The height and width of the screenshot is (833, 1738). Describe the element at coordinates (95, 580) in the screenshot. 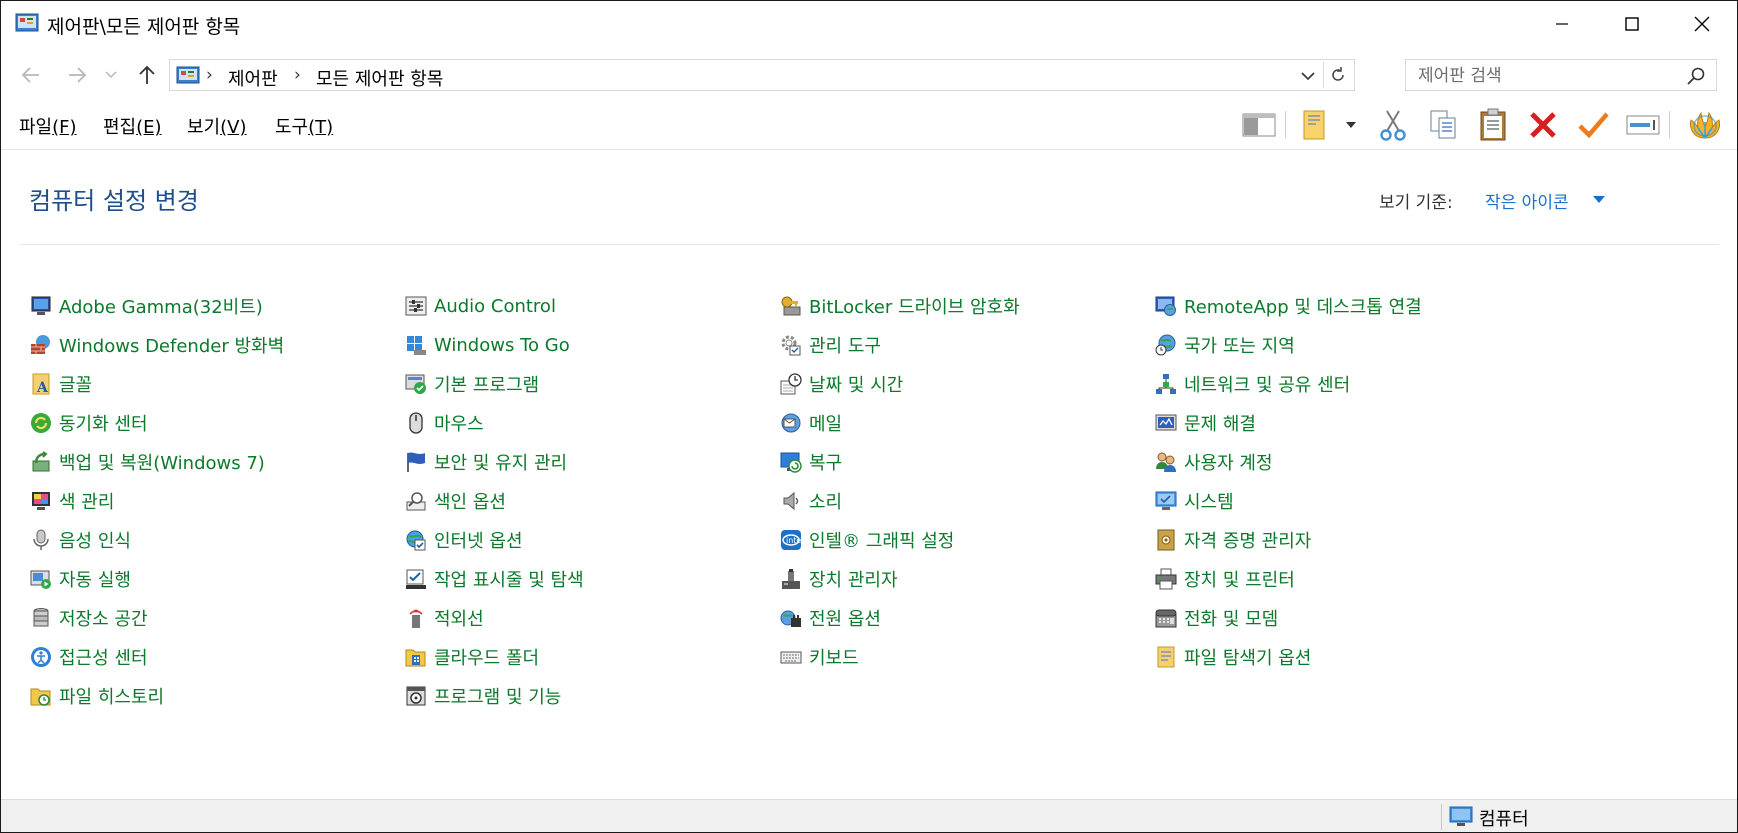

I see `item-label: 자동 실행` at that location.